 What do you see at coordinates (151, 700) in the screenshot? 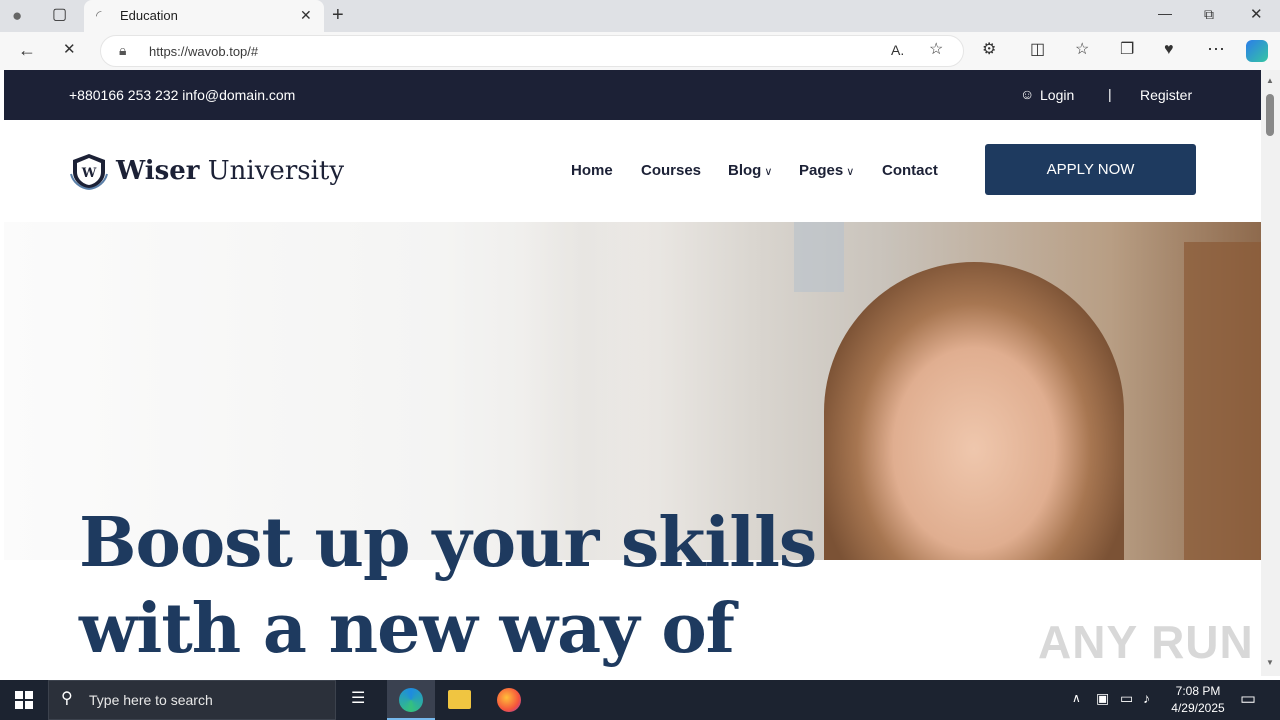
I see `search-placeholder: Type here to search` at bounding box center [151, 700].